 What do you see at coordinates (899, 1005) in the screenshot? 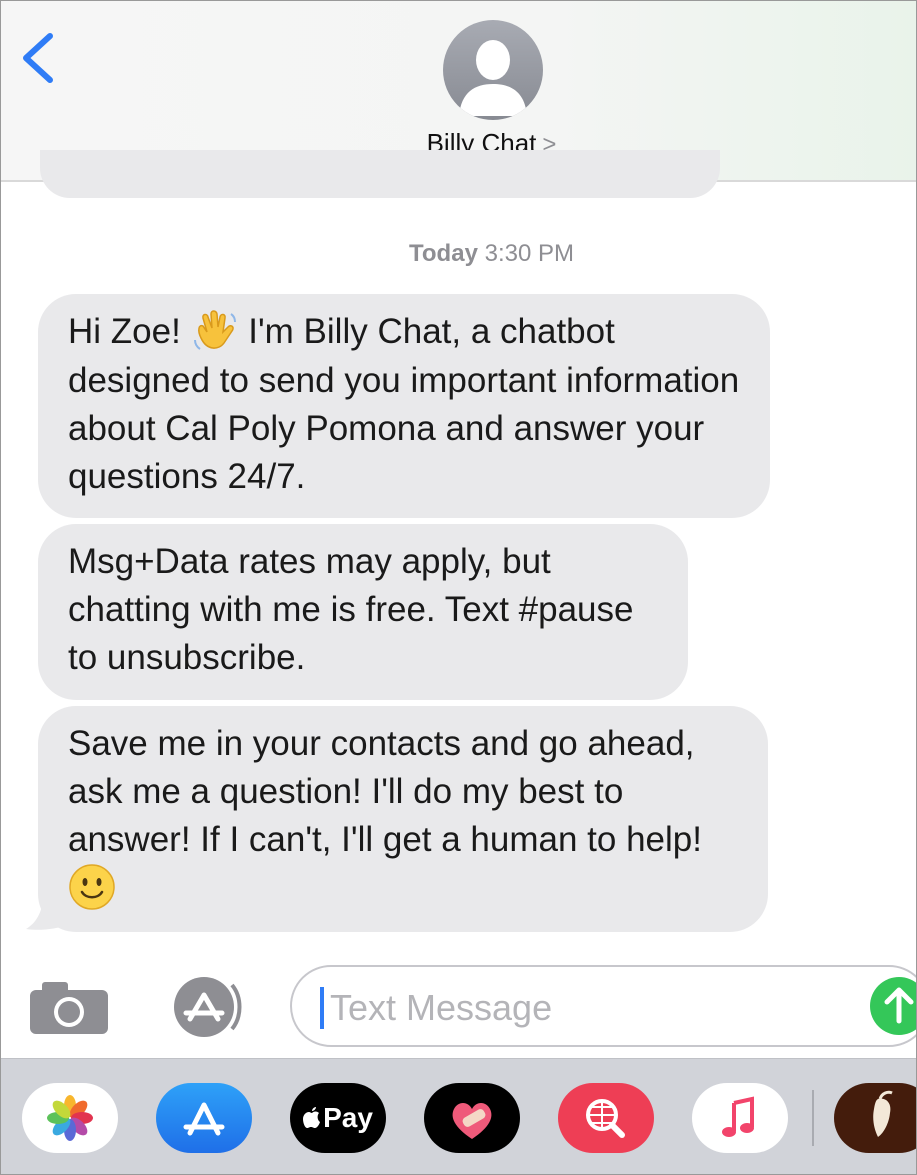
I see `arrow-up-icon` at bounding box center [899, 1005].